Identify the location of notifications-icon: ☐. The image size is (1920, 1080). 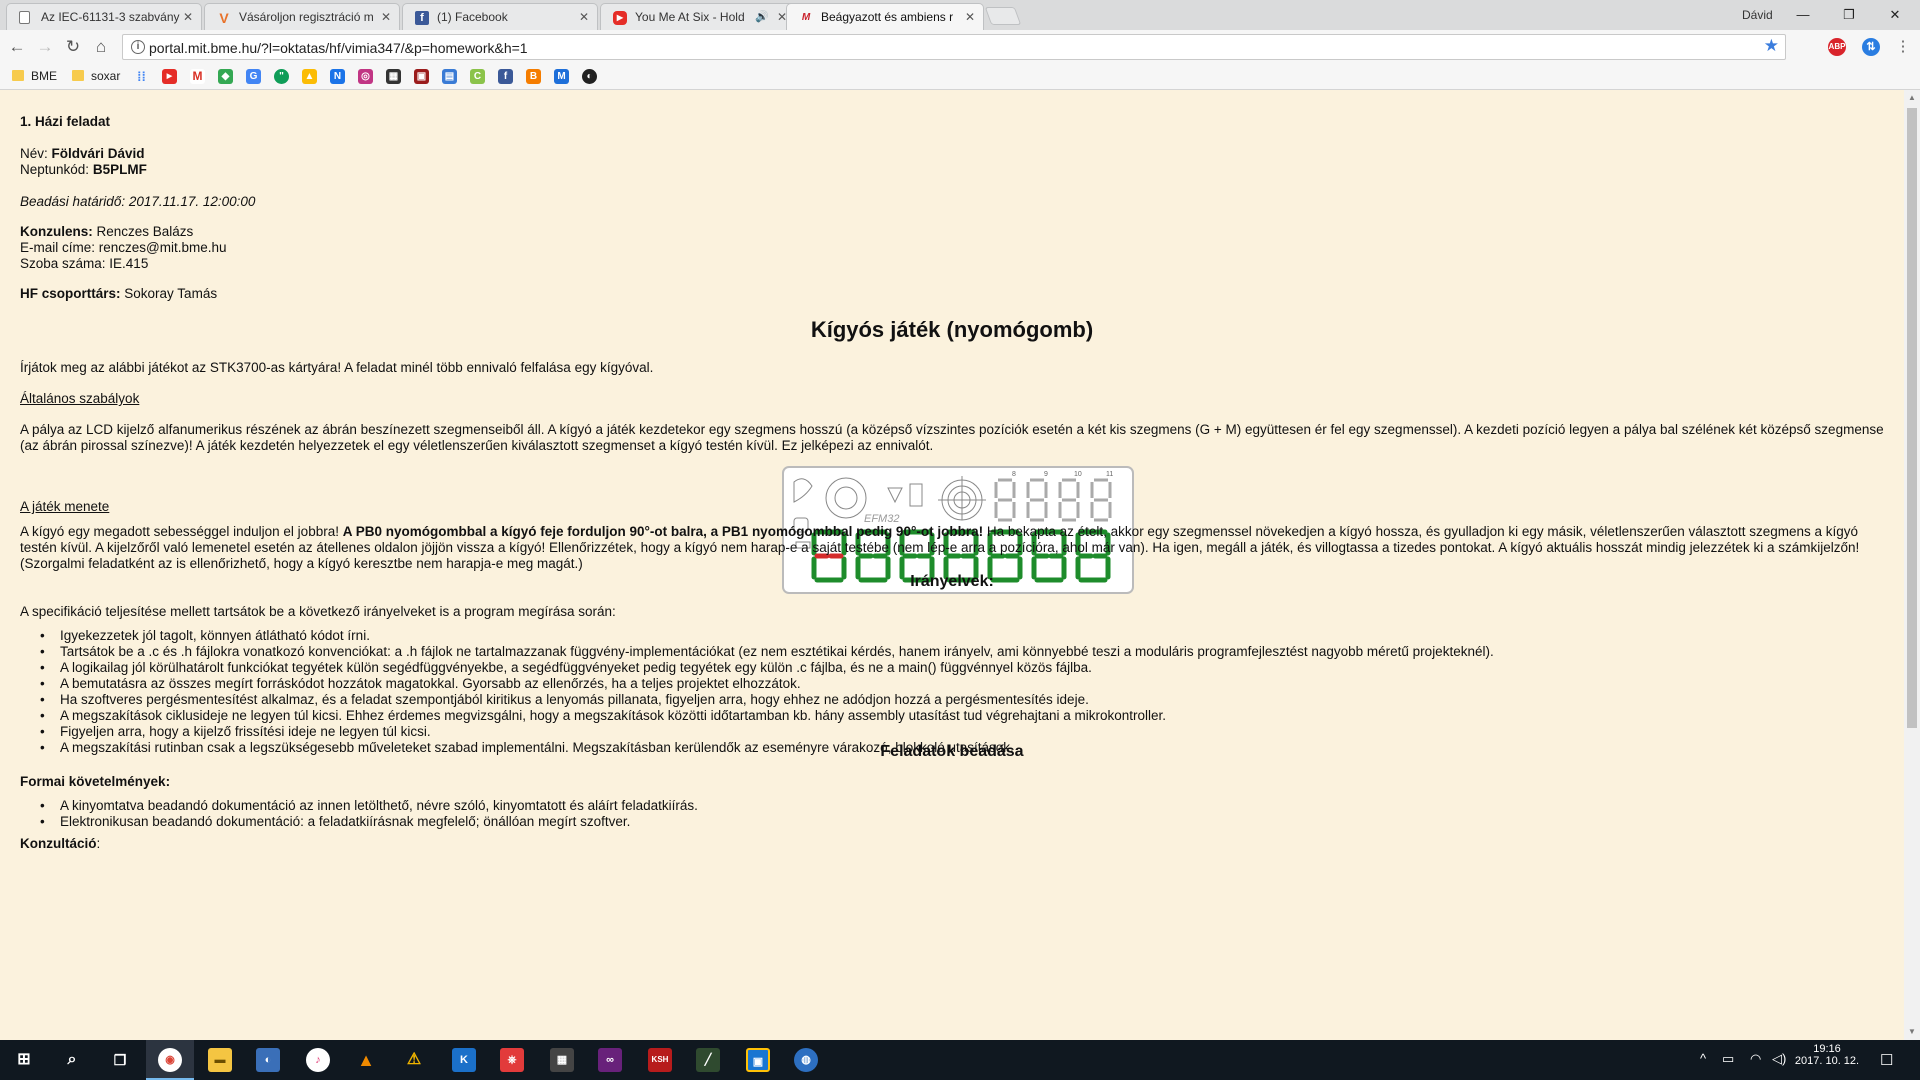
(1886, 1060).